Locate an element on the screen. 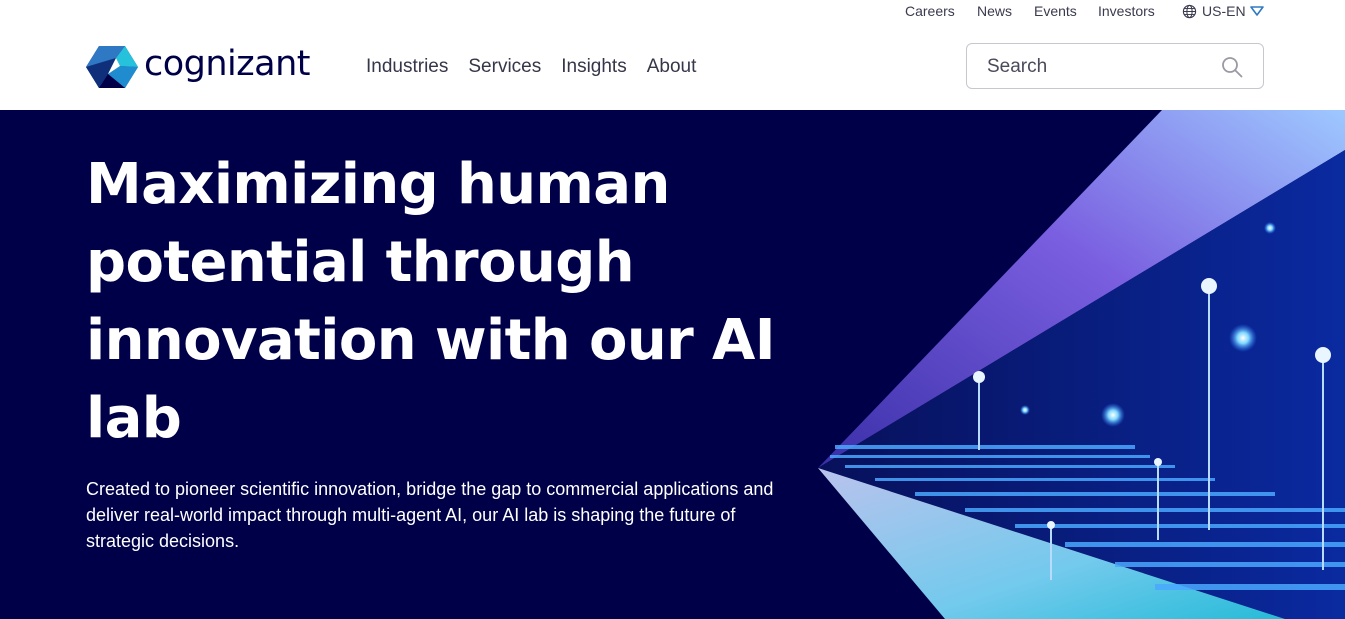 The width and height of the screenshot is (1345, 619). cognizant-logo: cognizant is located at coordinates (213, 67).